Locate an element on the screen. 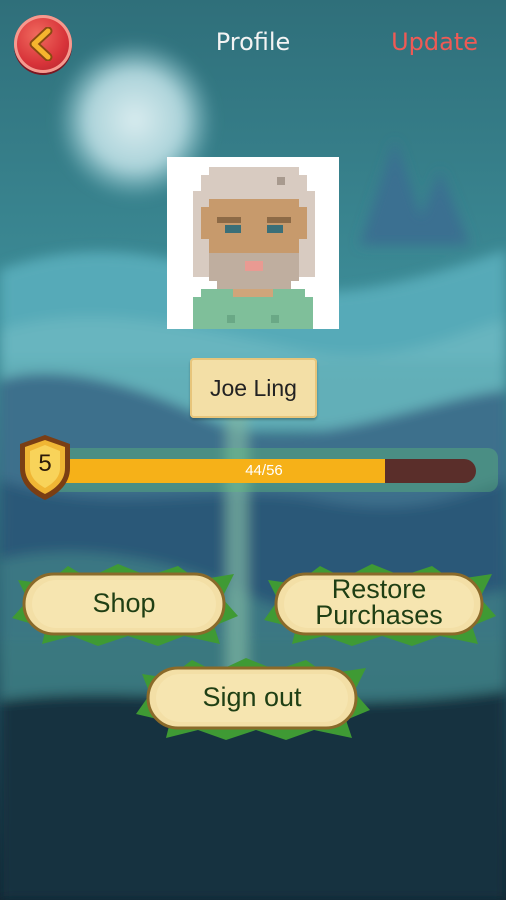  sign-out-label: Sign out is located at coordinates (252, 697).